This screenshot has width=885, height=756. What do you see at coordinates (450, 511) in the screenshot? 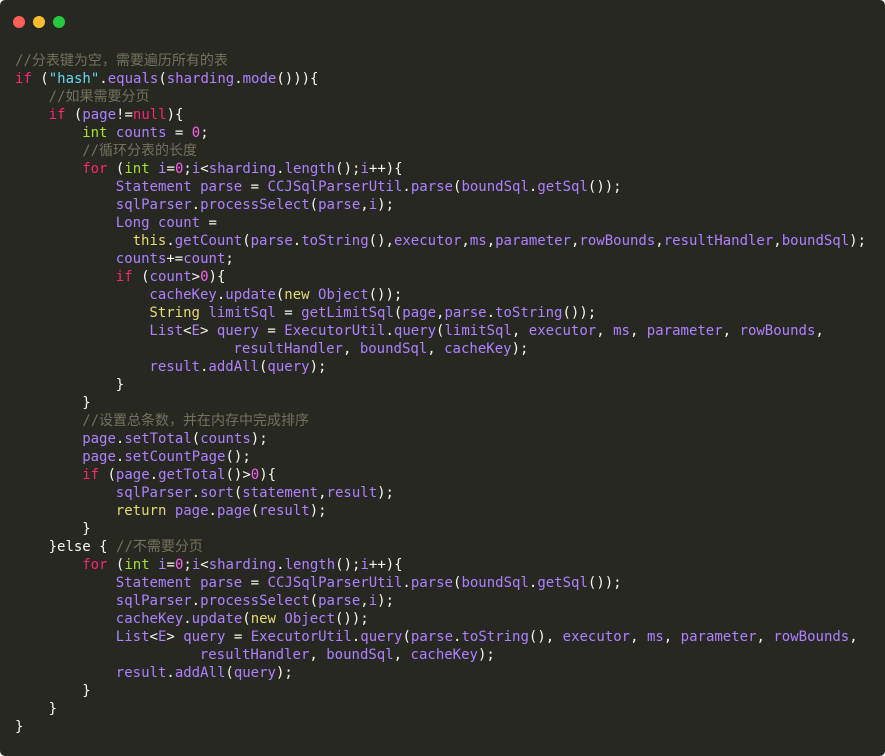
I see `code-line: return page.page(result);` at bounding box center [450, 511].